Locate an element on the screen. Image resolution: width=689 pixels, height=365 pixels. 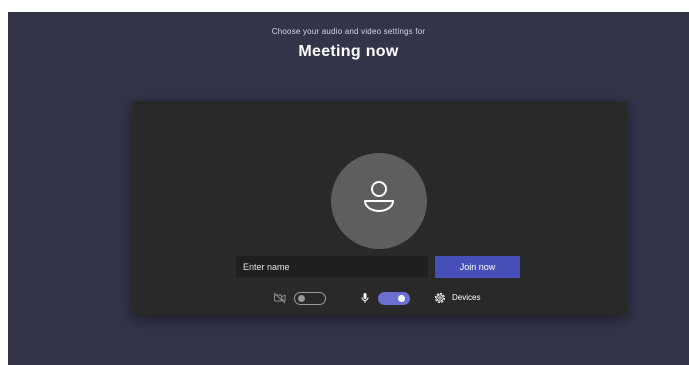
join-now-button: Join now is located at coordinates (477, 267).